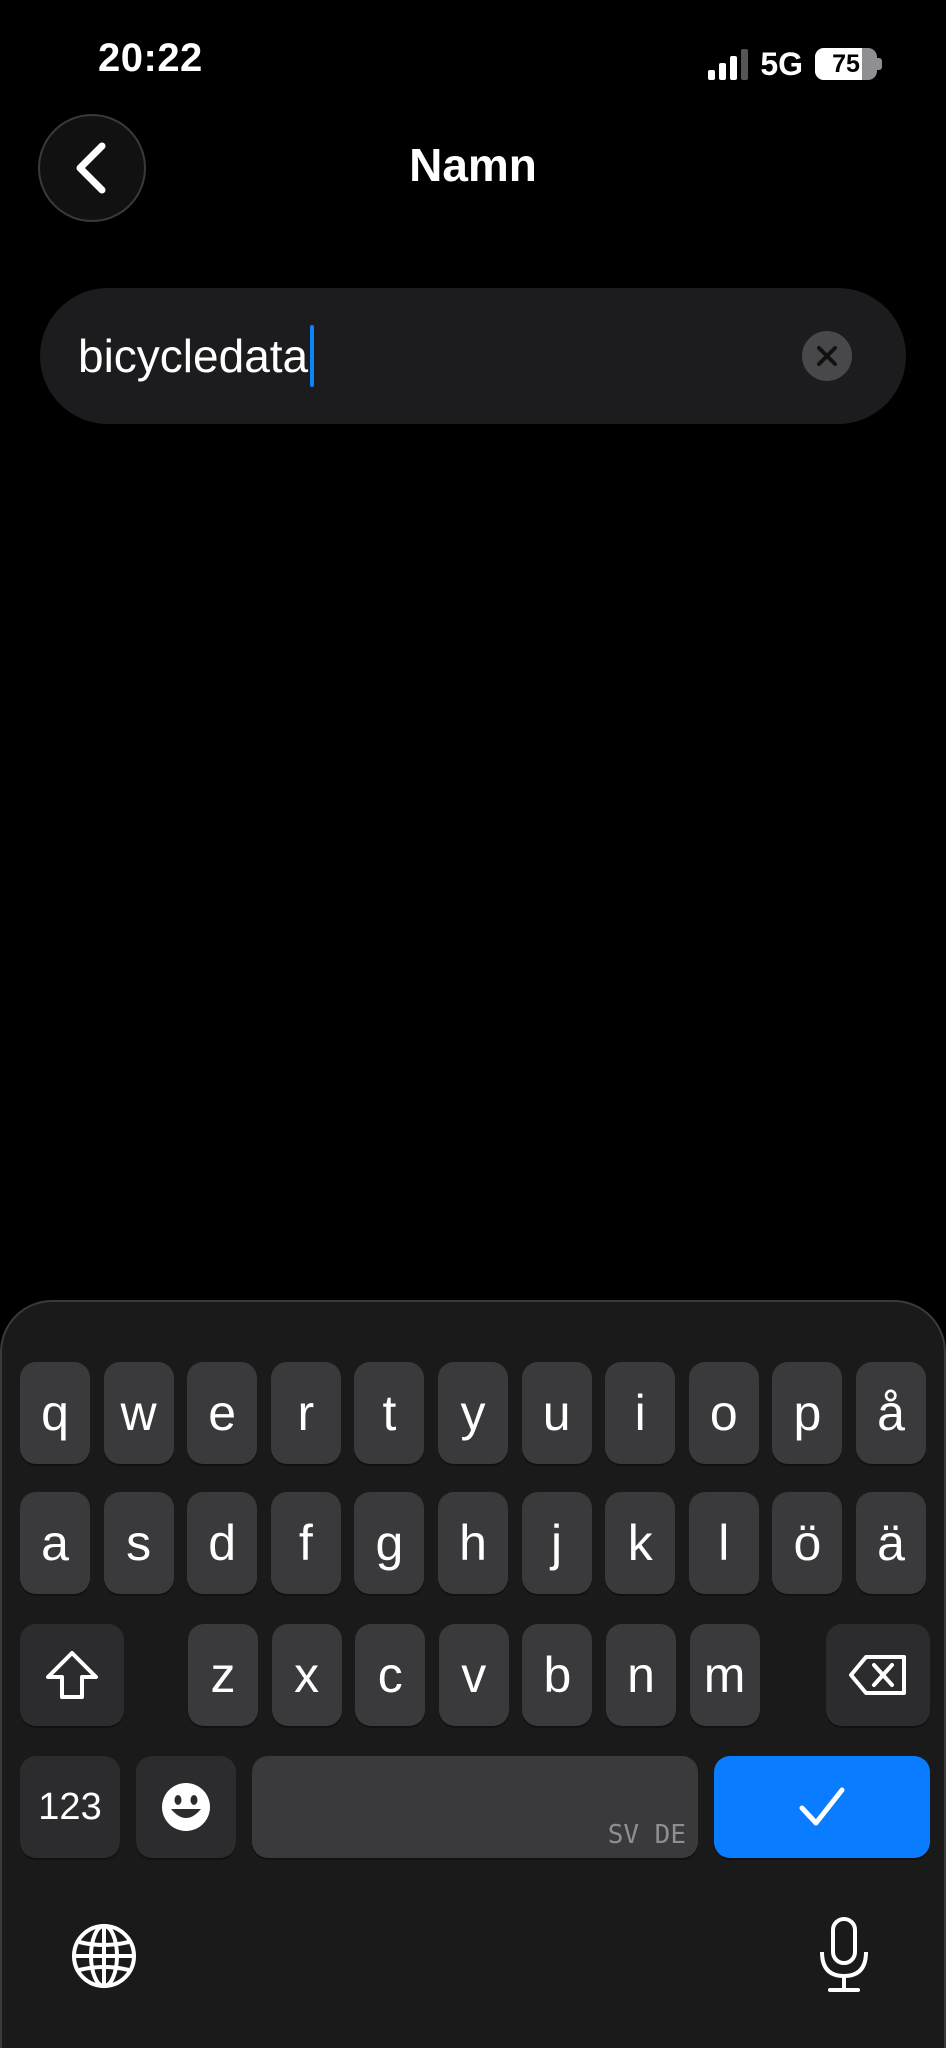  I want to click on key-p: p, so click(807, 1413).